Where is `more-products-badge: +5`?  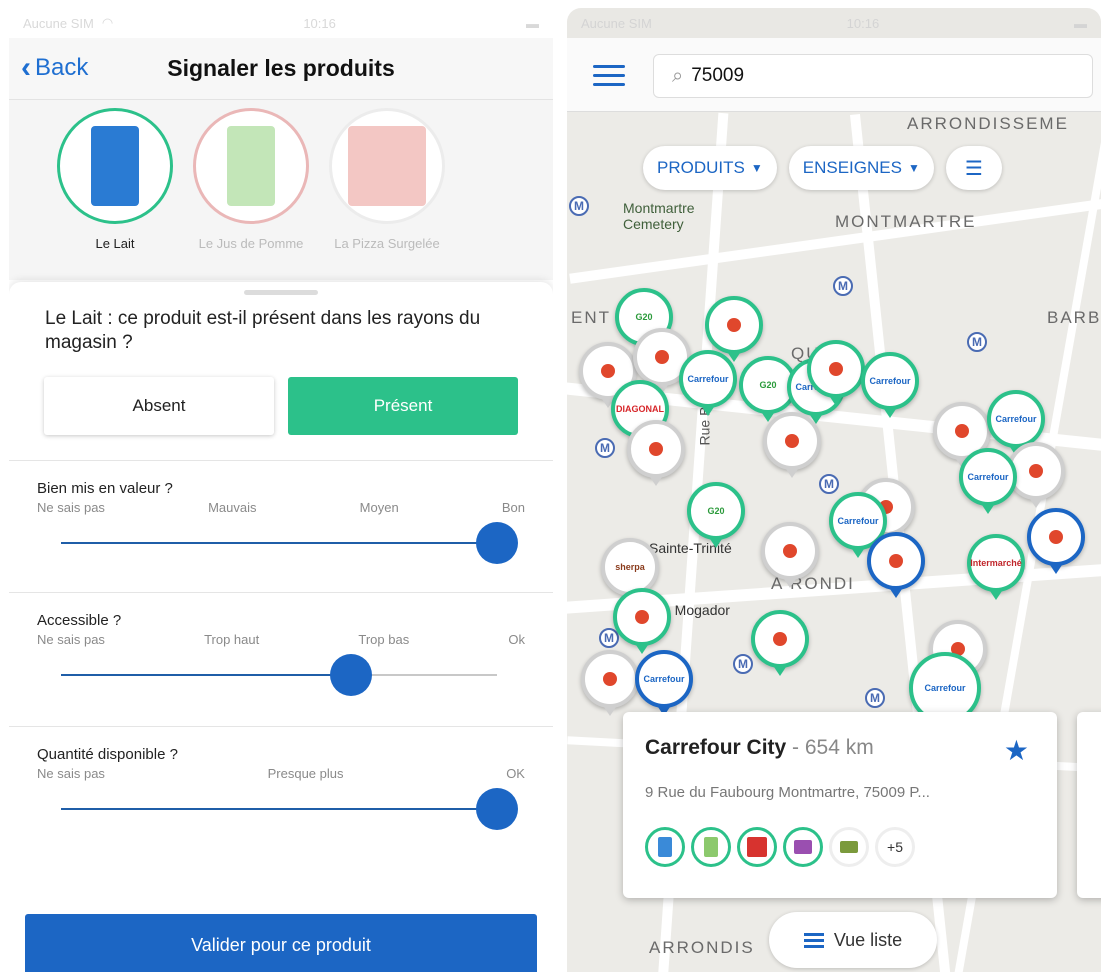
more-products-badge: +5 is located at coordinates (895, 847).